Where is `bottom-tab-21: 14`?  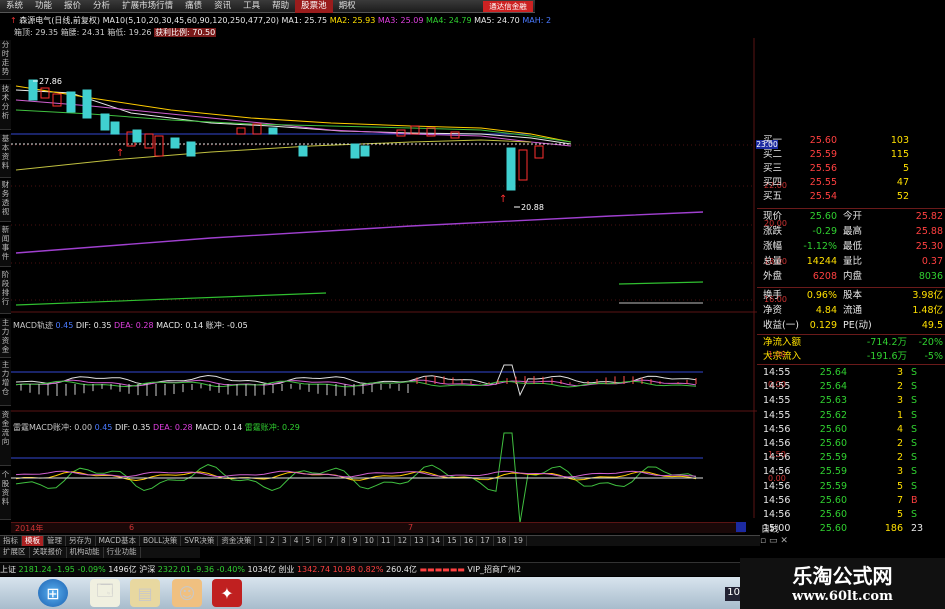 bottom-tab-21: 14 is located at coordinates (436, 541).